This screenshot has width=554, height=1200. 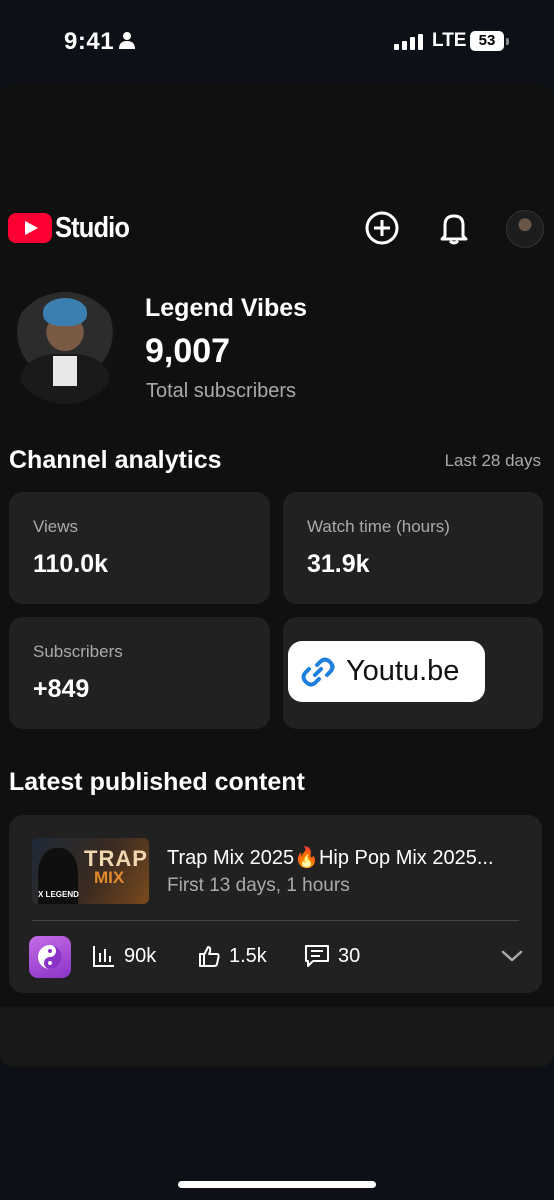 I want to click on latest-content-title: Latest published content, so click(x=157, y=782).